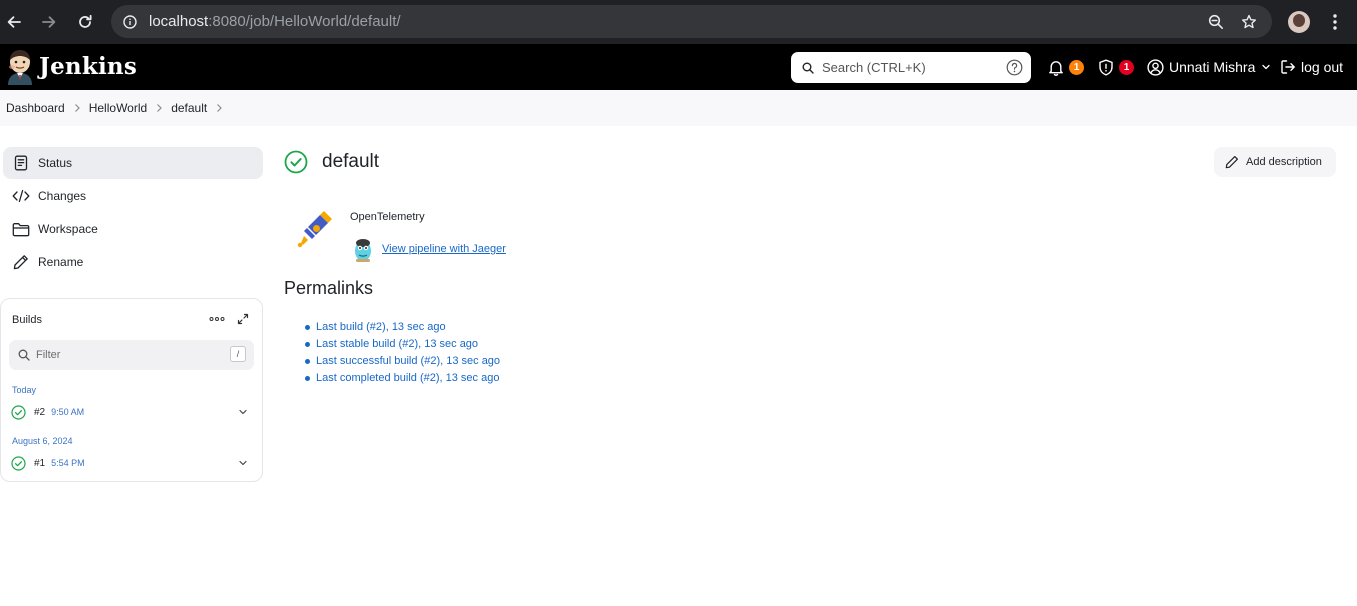  I want to click on add-description-button: Add description, so click(1275, 162).